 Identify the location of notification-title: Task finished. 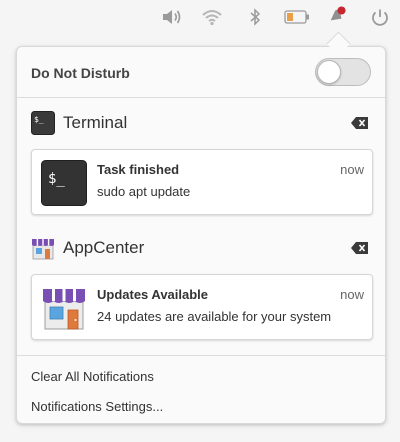
(138, 169).